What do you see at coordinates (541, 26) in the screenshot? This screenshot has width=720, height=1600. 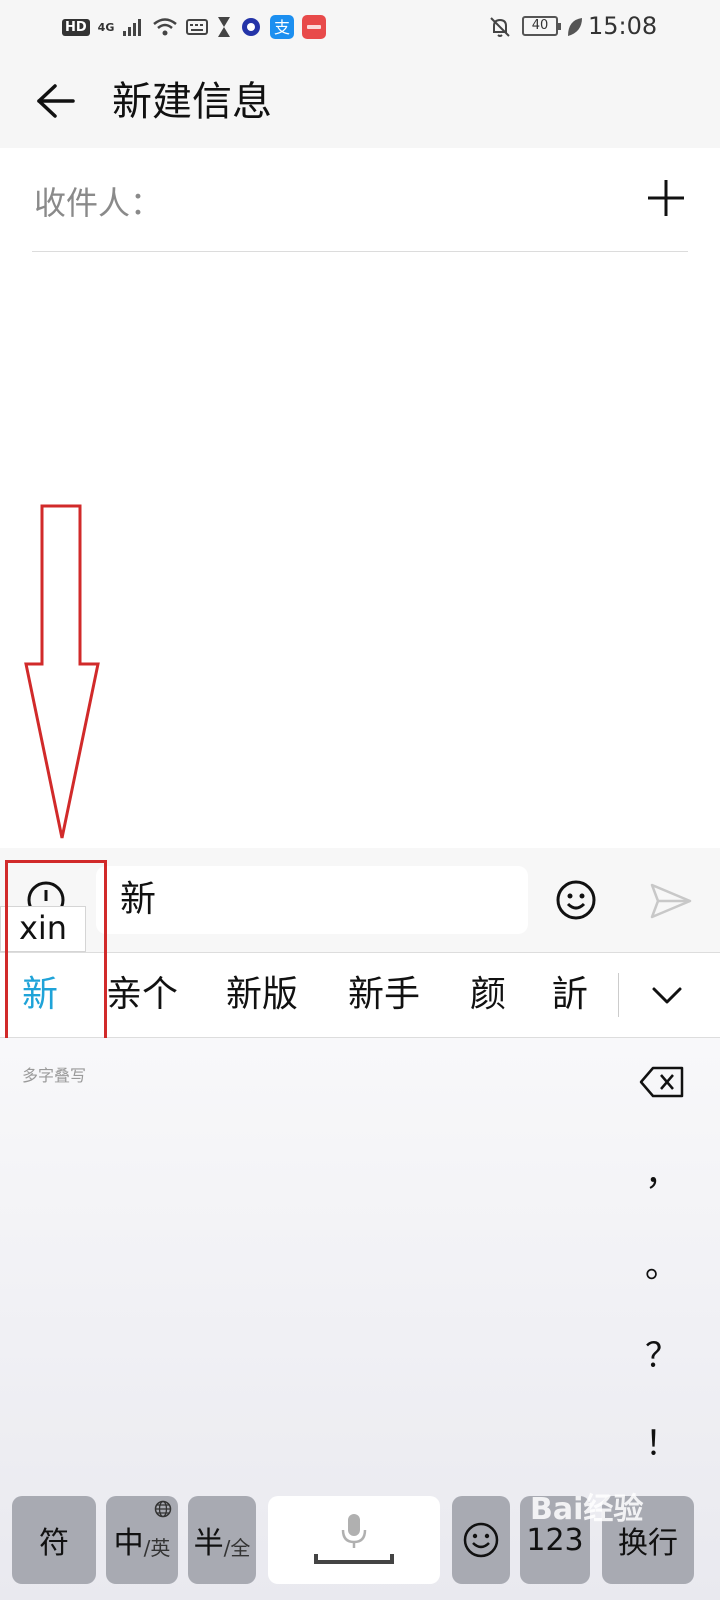 I see `battery-indicator: 40` at bounding box center [541, 26].